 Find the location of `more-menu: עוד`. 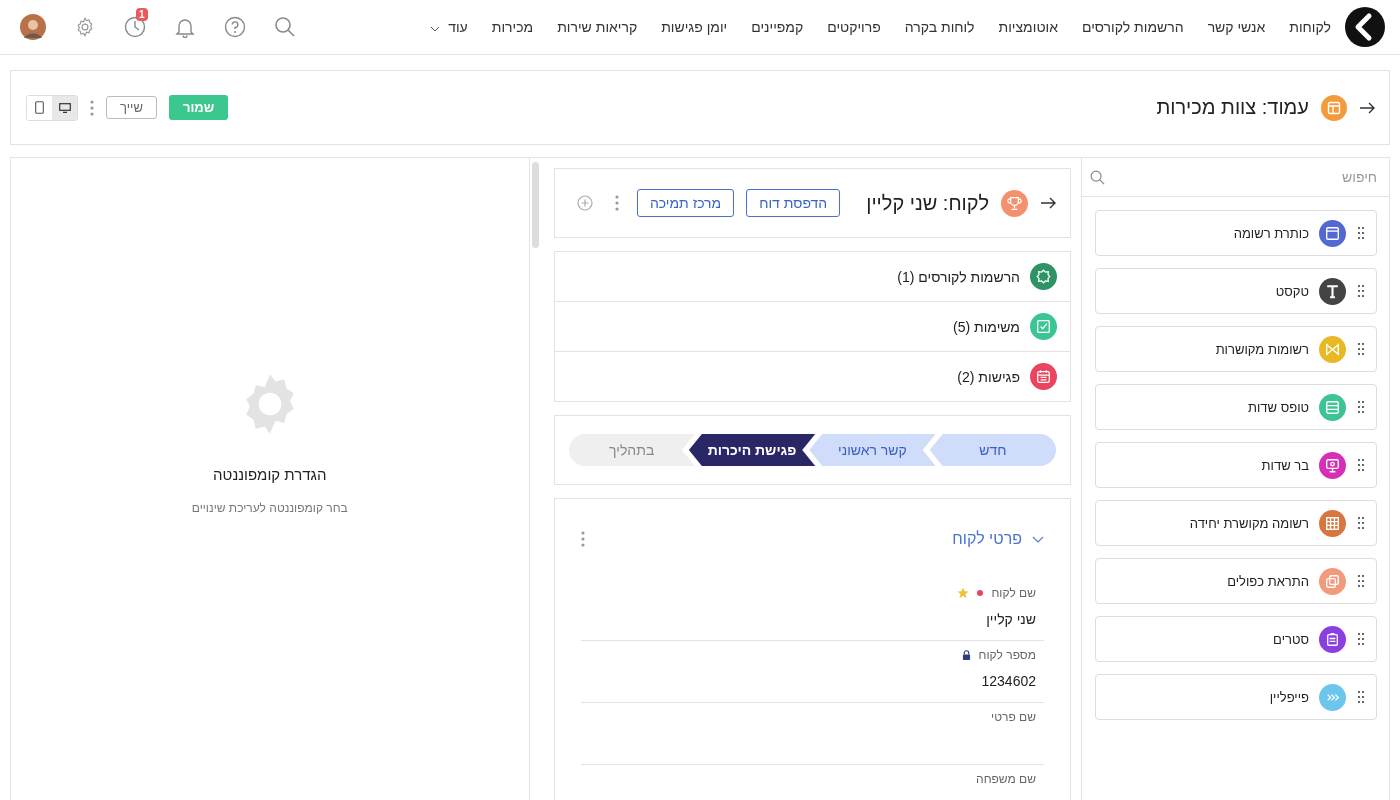

more-menu: עוד is located at coordinates (449, 27).